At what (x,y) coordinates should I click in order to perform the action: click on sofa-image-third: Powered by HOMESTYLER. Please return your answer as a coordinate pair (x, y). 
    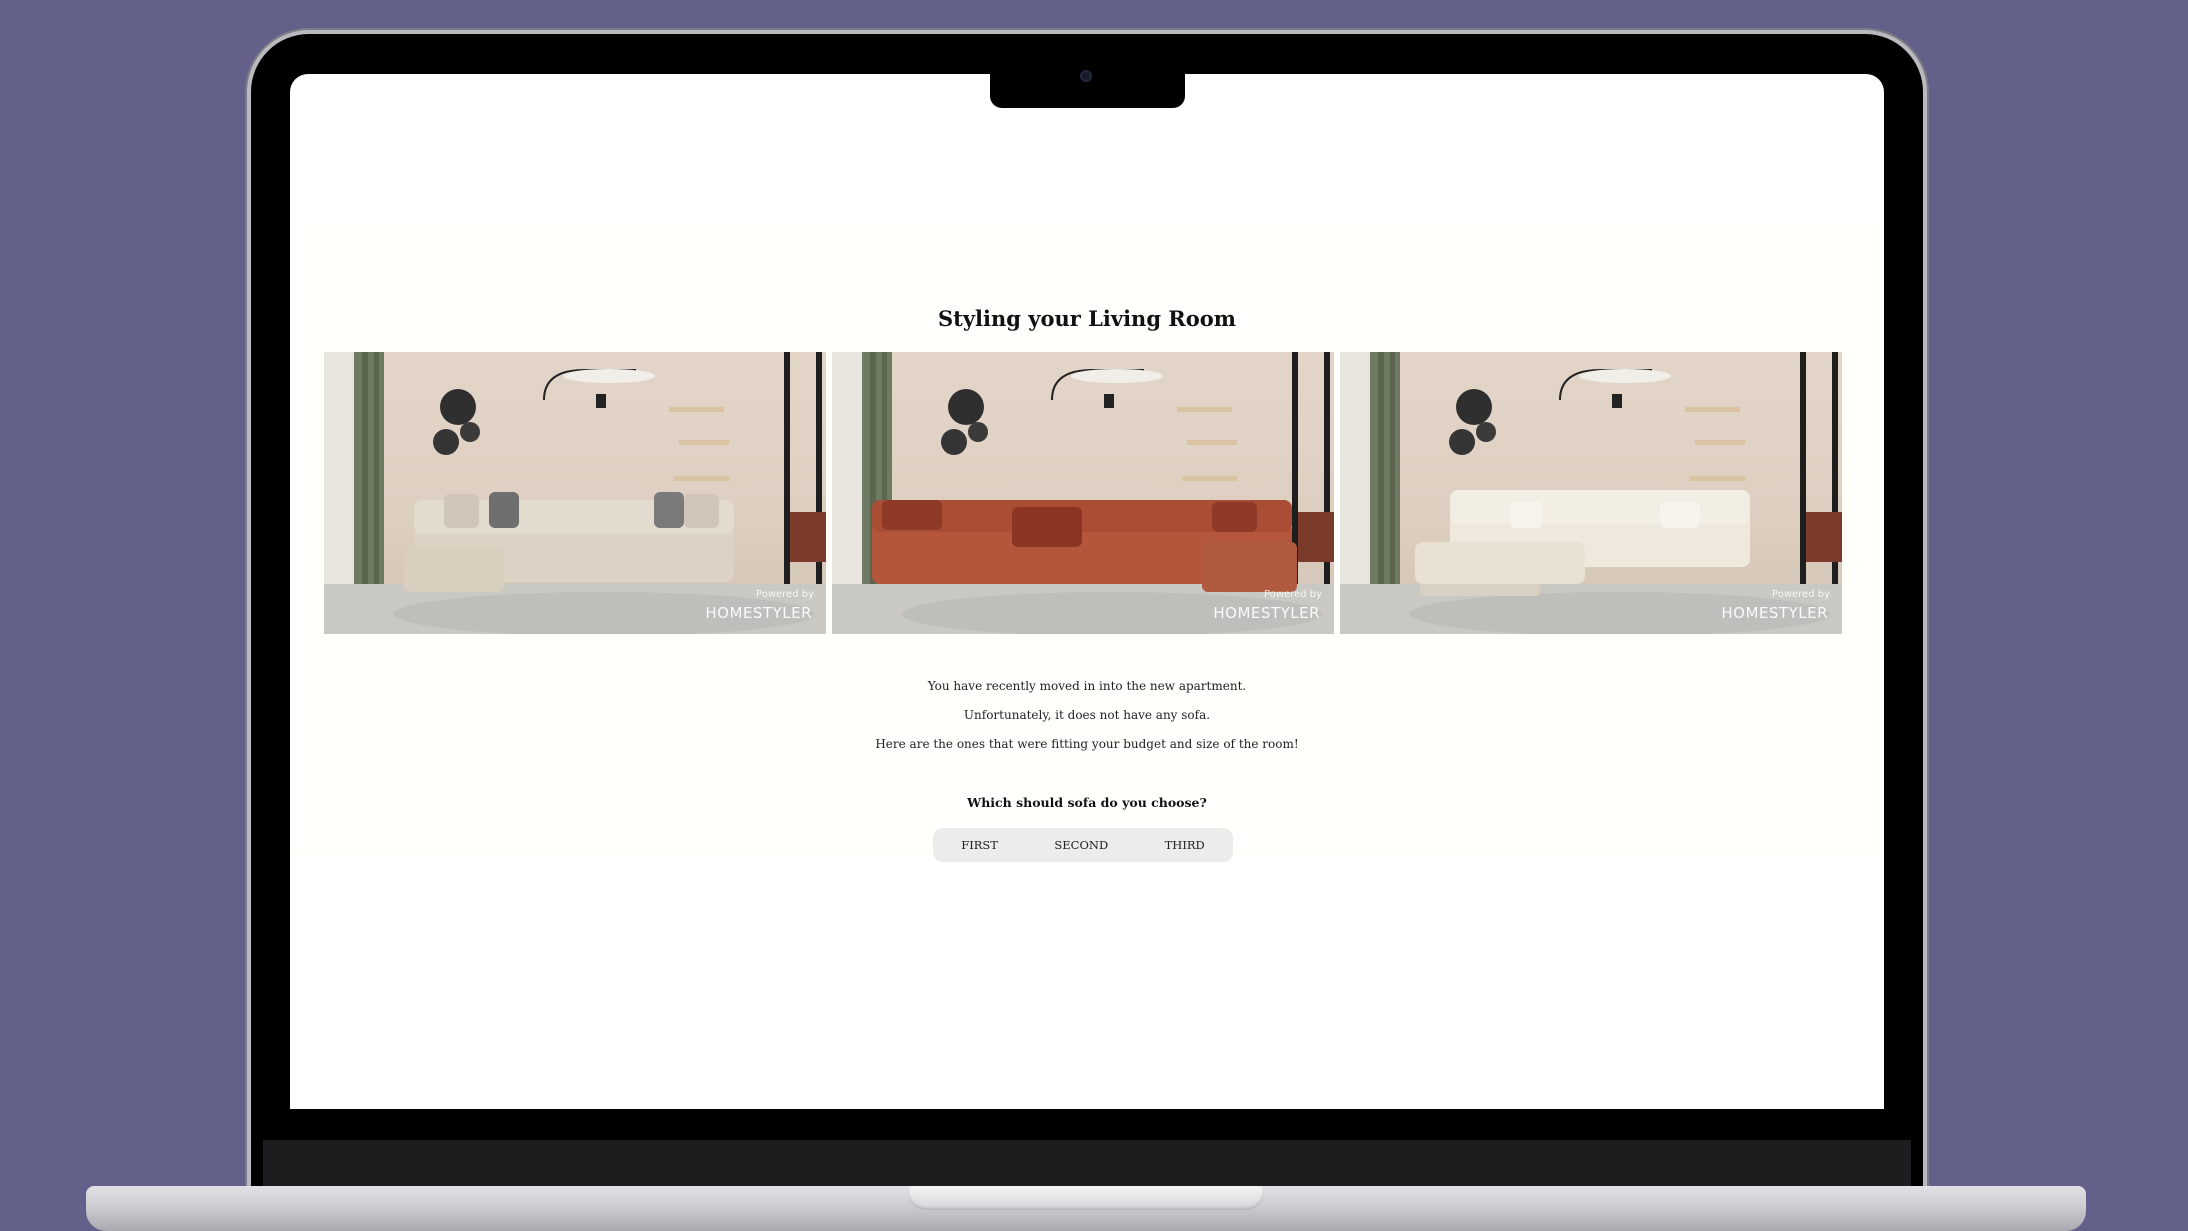
    Looking at the image, I should click on (1591, 493).